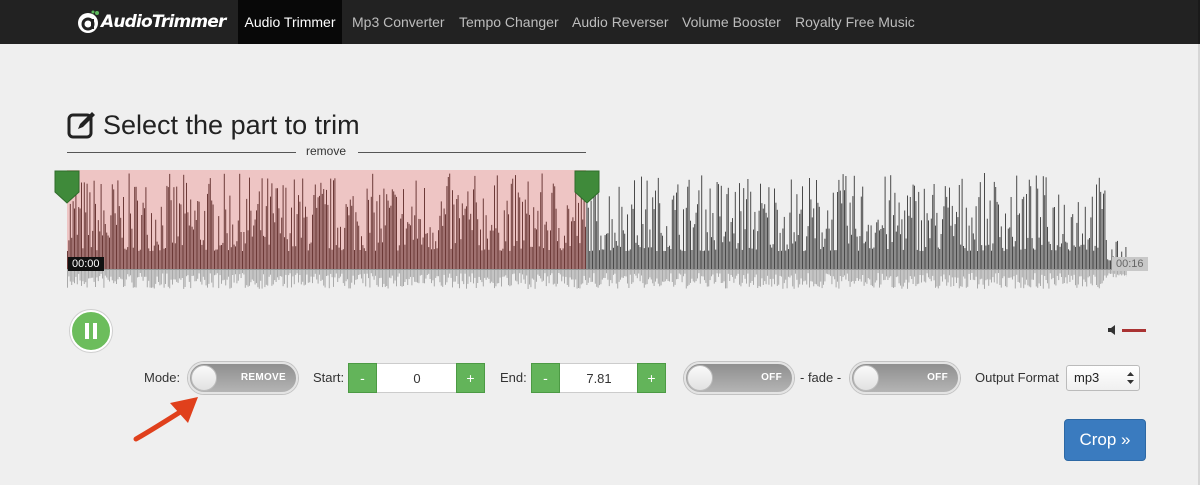 The image size is (1200, 485). Describe the element at coordinates (362, 378) in the screenshot. I see `start-decrement-button: -` at that location.